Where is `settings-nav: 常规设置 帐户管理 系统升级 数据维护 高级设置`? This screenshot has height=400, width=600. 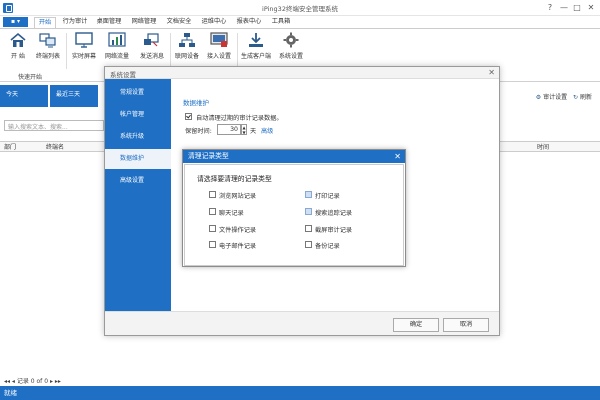 settings-nav: 常规设置 帐户管理 系统升级 数据维护 高级设置 is located at coordinates (138, 201).